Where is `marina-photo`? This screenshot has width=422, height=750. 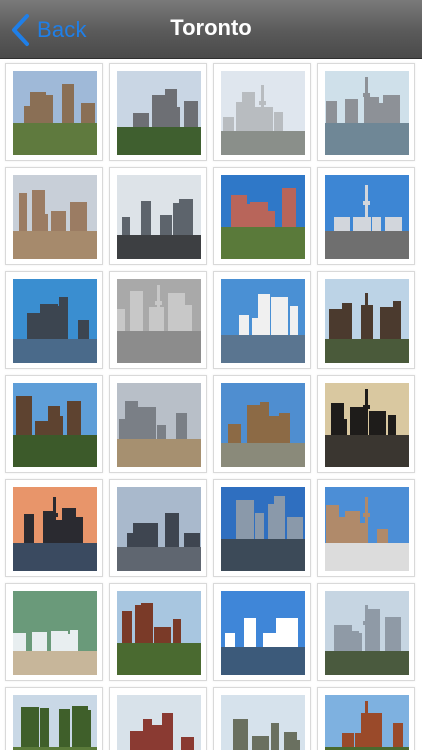 marina-photo is located at coordinates (263, 321).